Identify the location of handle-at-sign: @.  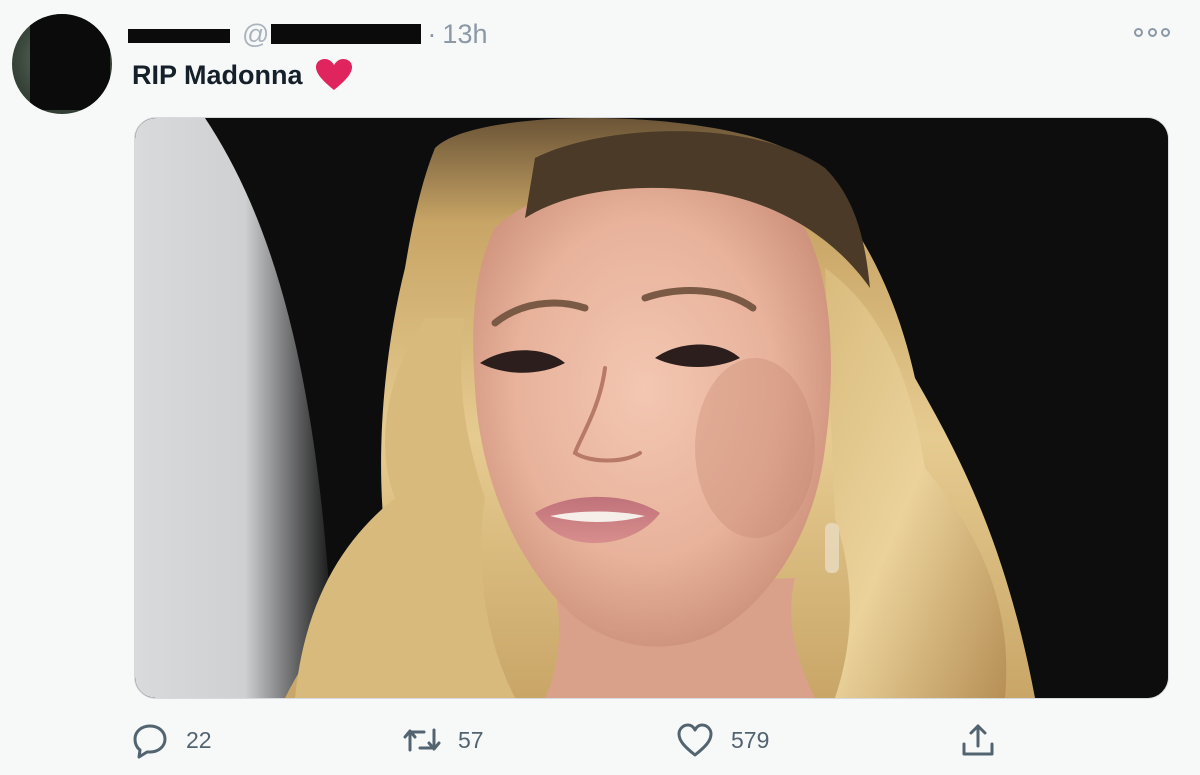
(256, 33).